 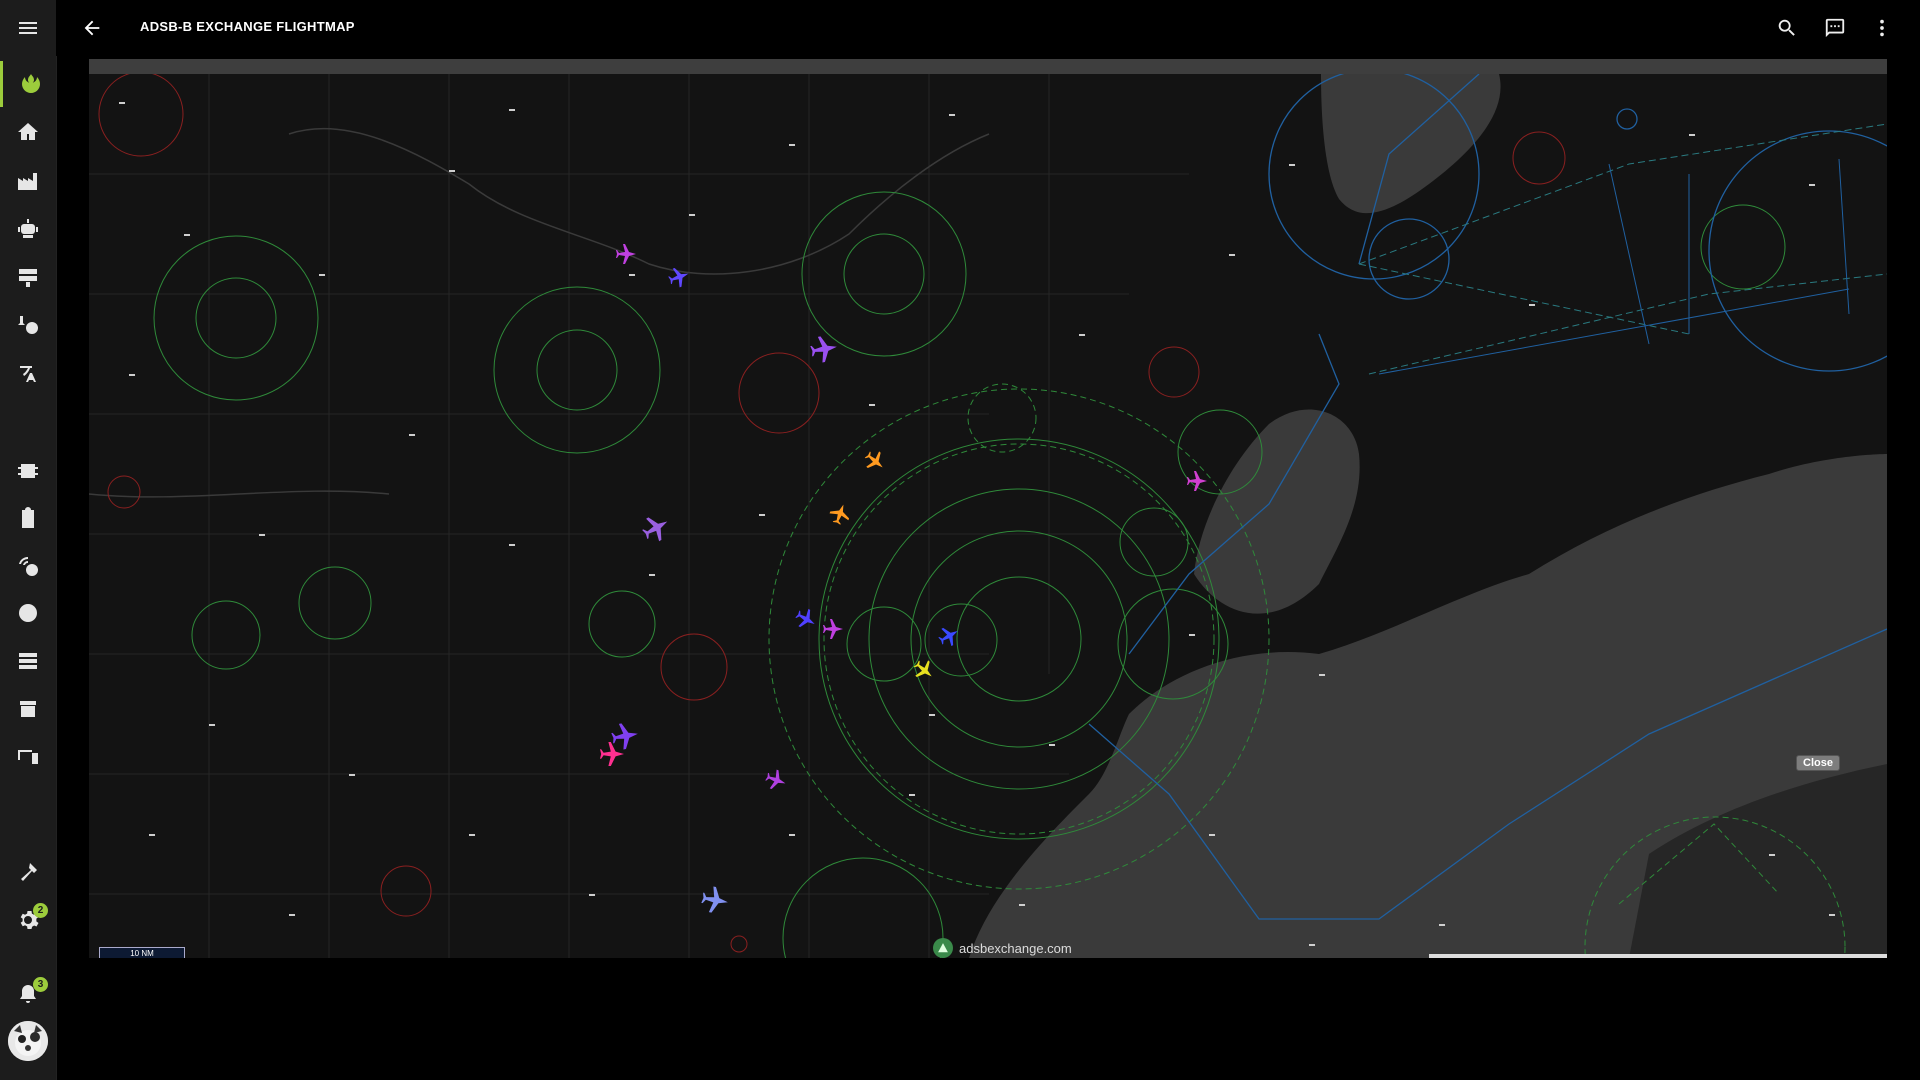 I want to click on robot-icon, so click(x=28, y=228).